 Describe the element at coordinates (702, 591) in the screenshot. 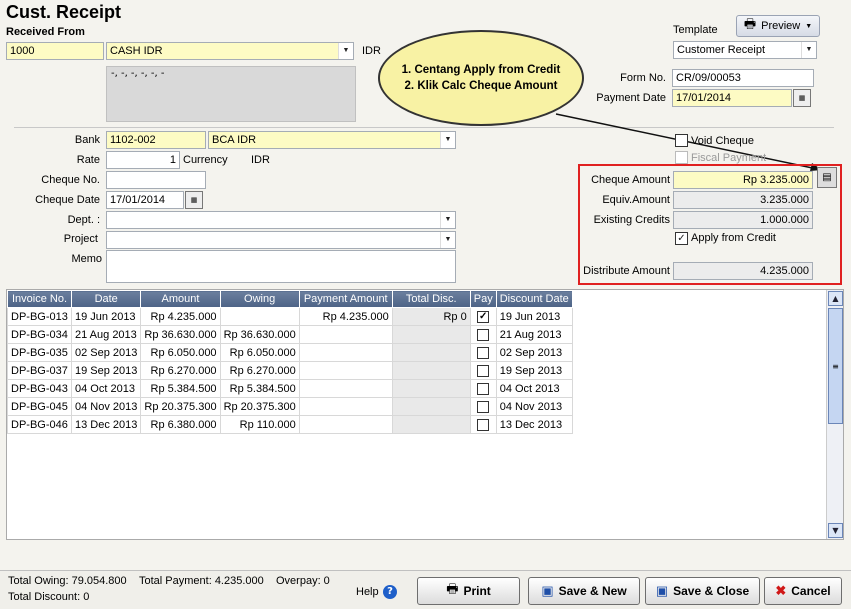

I see `save-close-button: ▣ Save & Close` at that location.